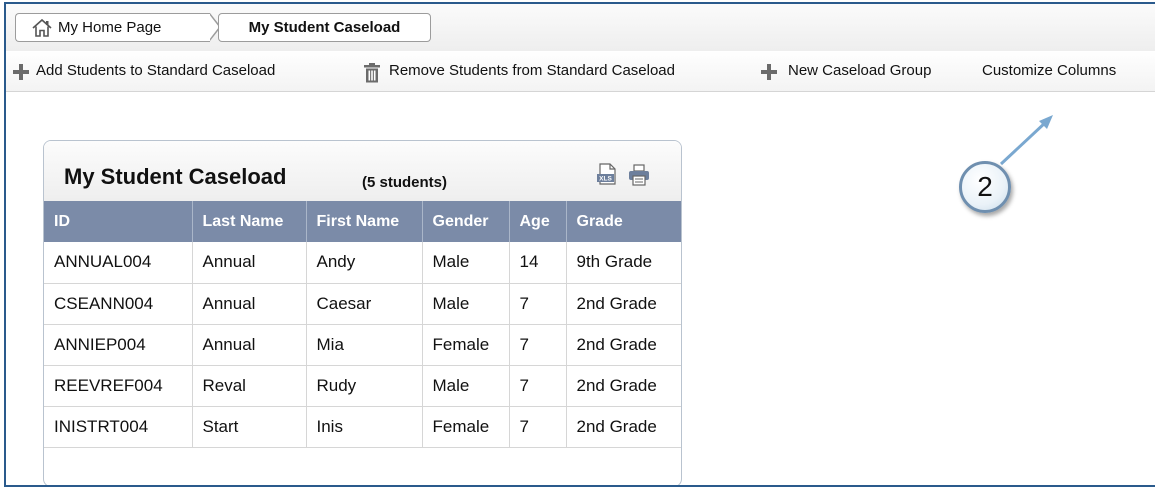 This screenshot has width=1155, height=490. I want to click on table-header-row: ID Last Name First Name Gender Age Grade, so click(362, 221).